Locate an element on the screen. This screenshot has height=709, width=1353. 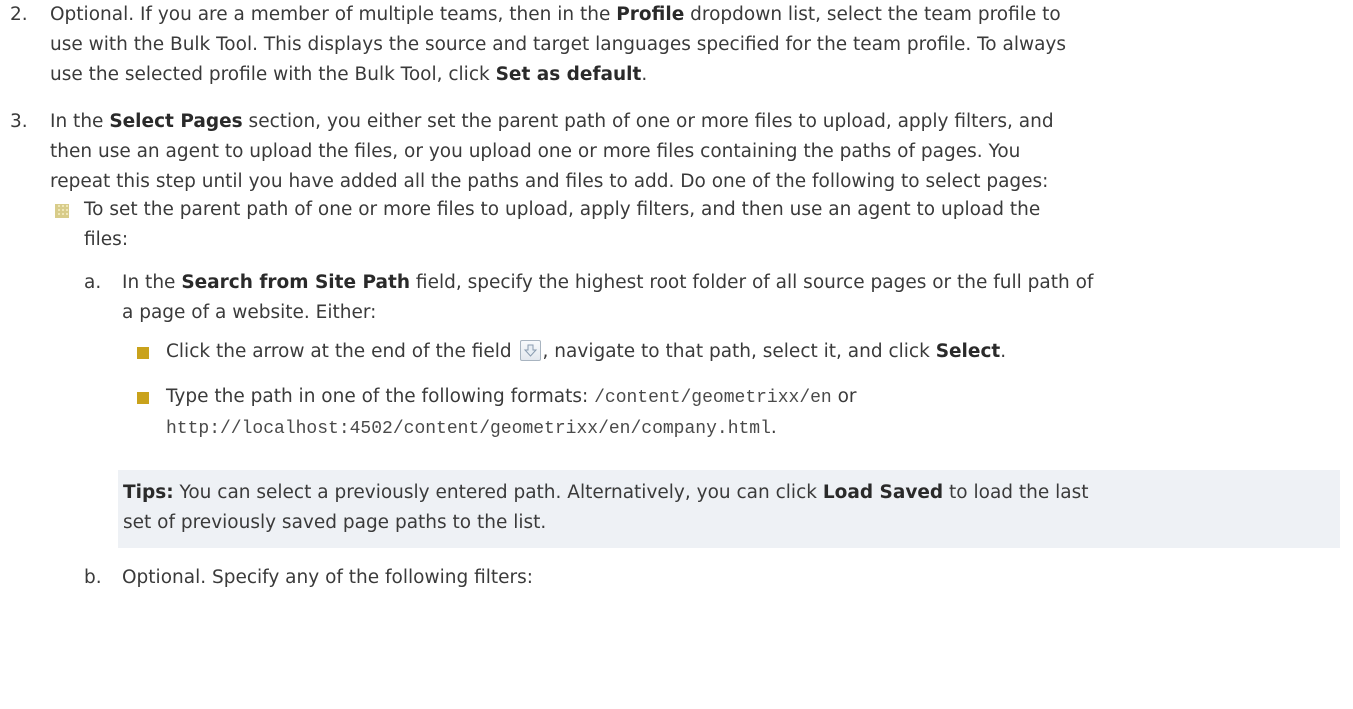
step-number: 2. is located at coordinates (19, 14).